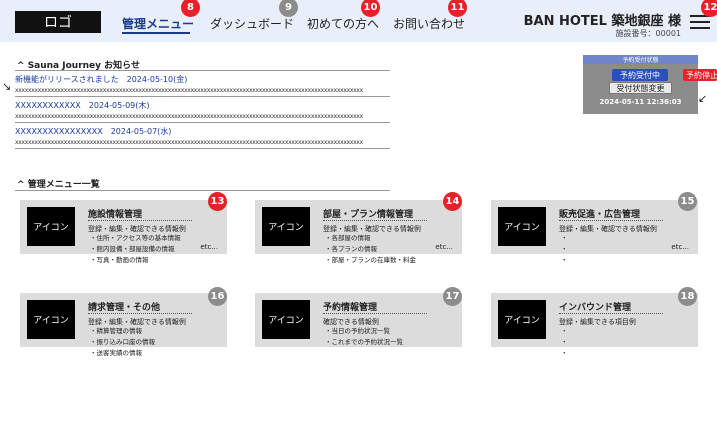 The height and width of the screenshot is (425, 717). I want to click on facility-number: 施設番号：00001, so click(648, 33).